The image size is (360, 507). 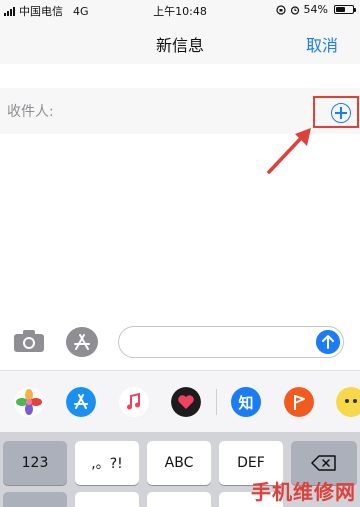 What do you see at coordinates (289, 151) in the screenshot?
I see `annotation-arrow-icon` at bounding box center [289, 151].